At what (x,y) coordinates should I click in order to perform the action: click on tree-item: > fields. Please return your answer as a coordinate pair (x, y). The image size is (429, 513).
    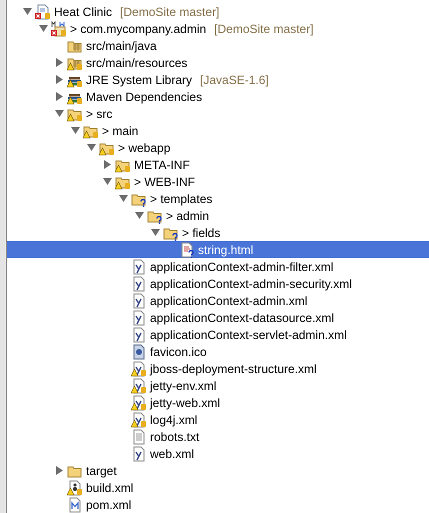
    Looking at the image, I should click on (218, 232).